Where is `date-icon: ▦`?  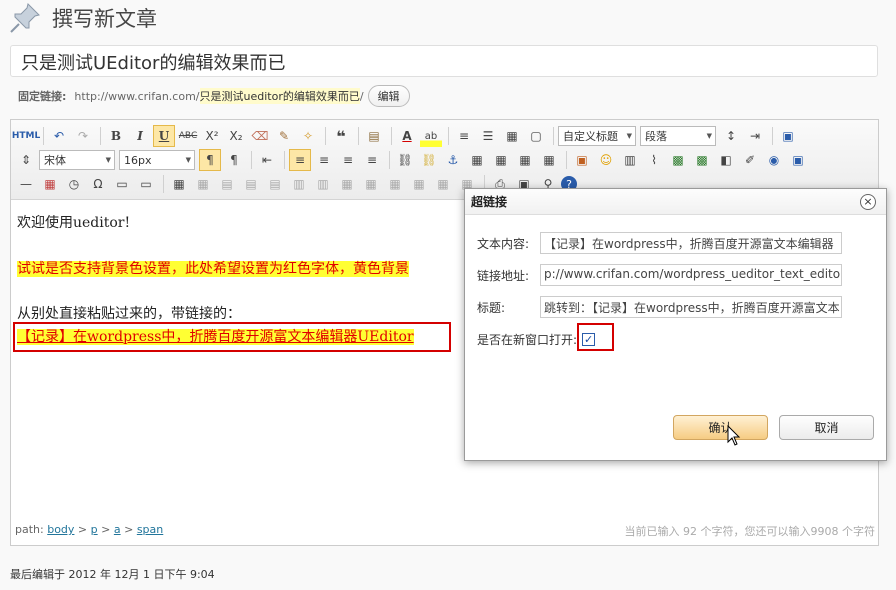 date-icon: ▦ is located at coordinates (50, 184).